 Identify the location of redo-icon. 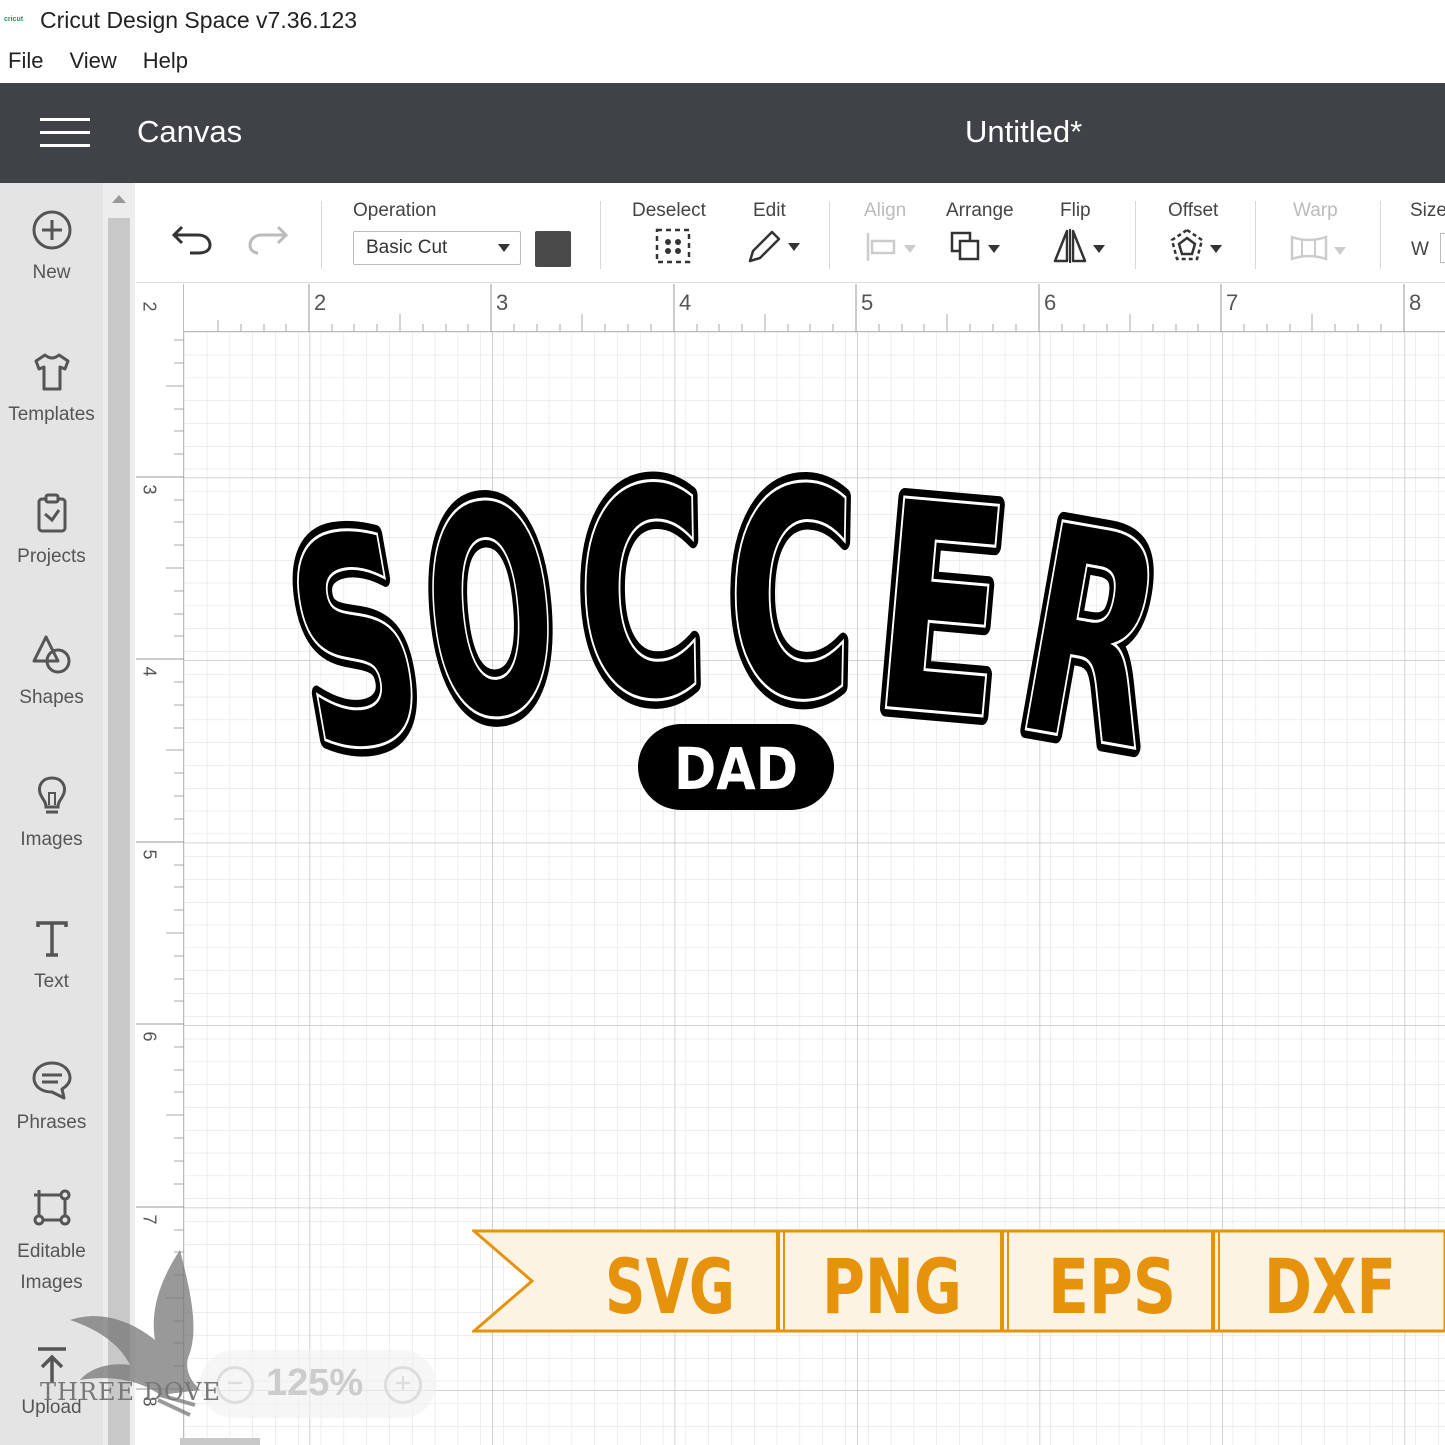
(268, 239).